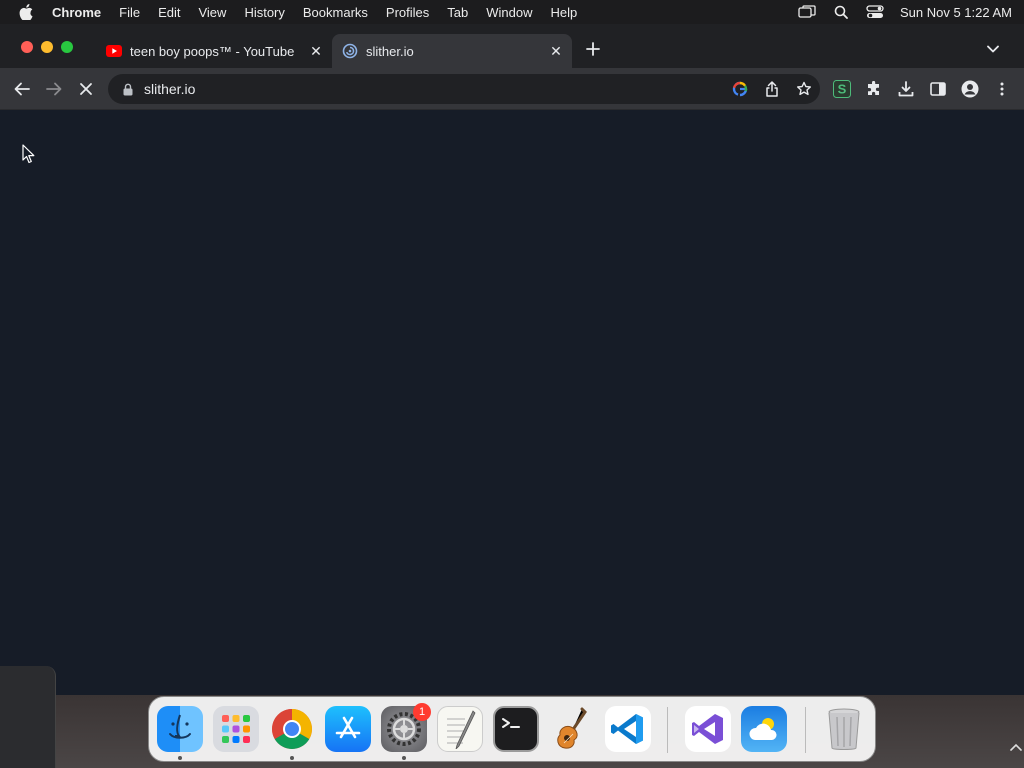 This screenshot has height=768, width=1024. Describe the element at coordinates (628, 729) in the screenshot. I see `vscode-icon` at that location.